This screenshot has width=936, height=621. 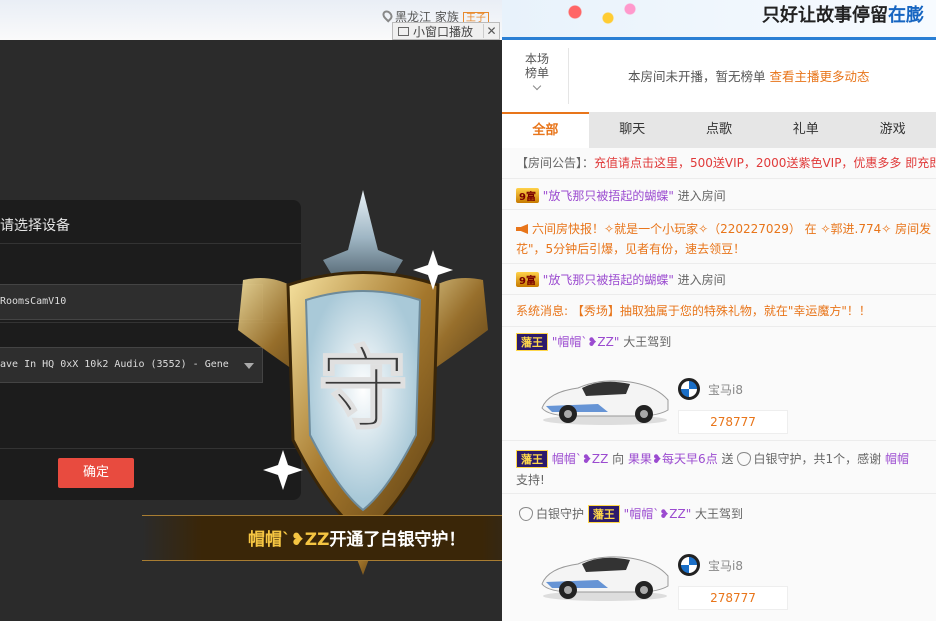 I want to click on rank-message: 本房间未开播，暂无榜单 查看主播更多动态, so click(x=749, y=75).